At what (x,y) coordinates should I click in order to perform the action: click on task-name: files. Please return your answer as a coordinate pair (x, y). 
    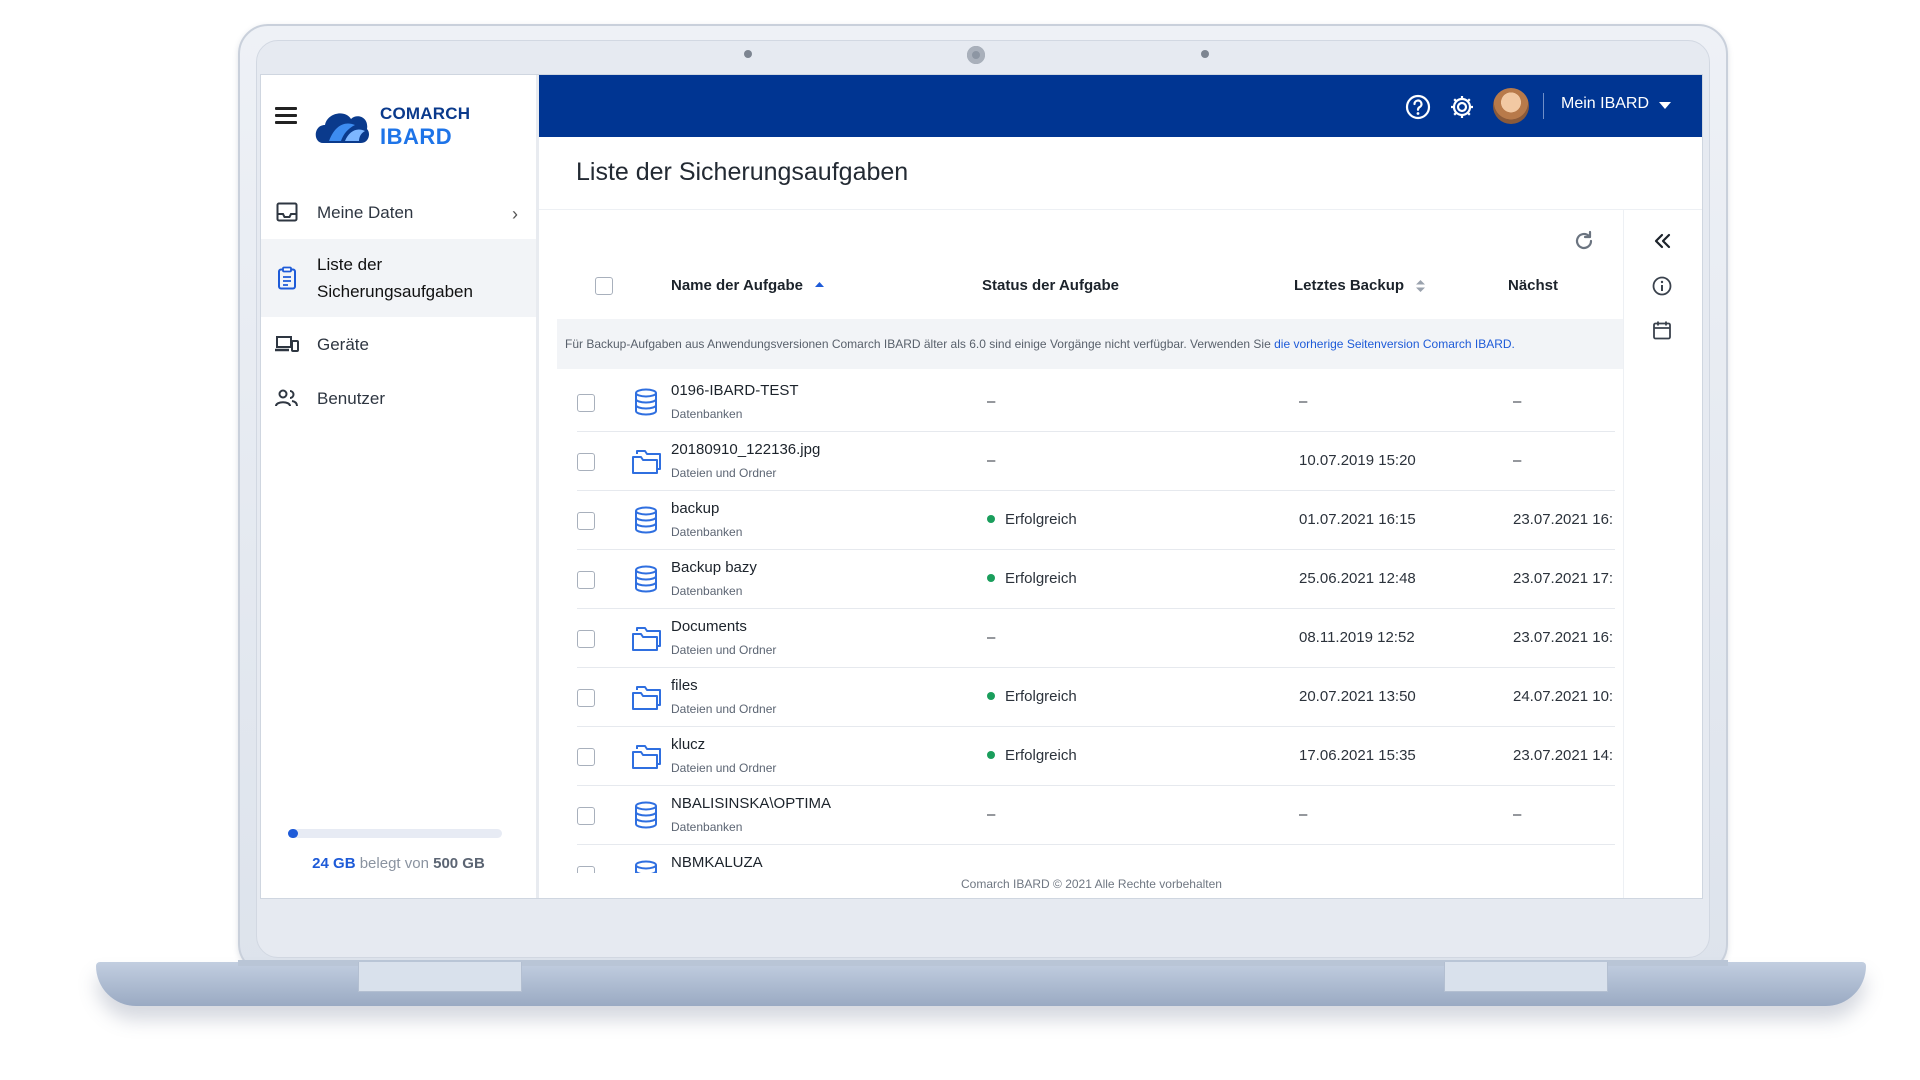
    Looking at the image, I should click on (684, 685).